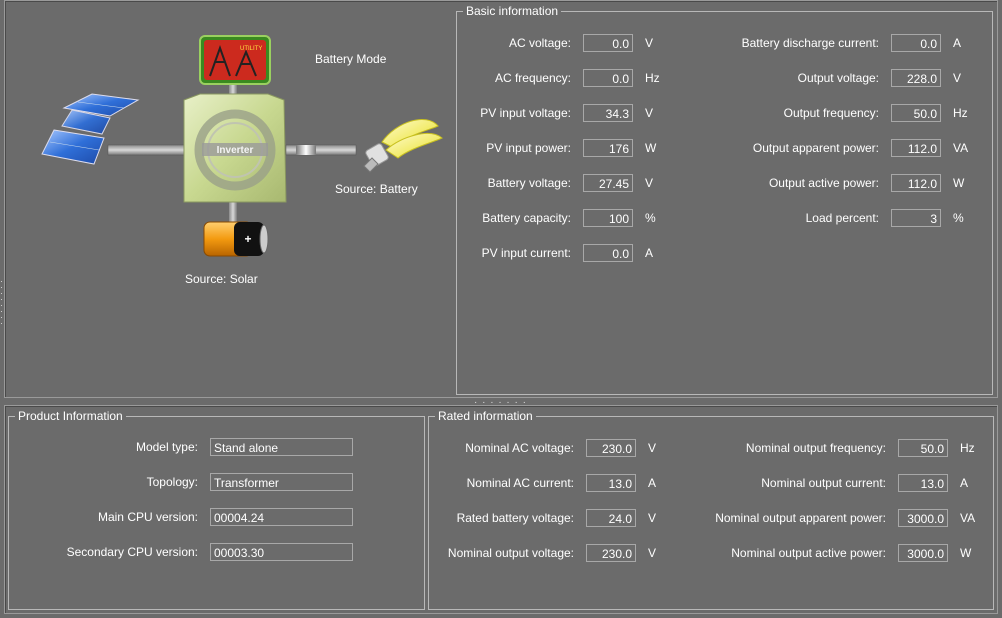 This screenshot has width=1002, height=618. Describe the element at coordinates (923, 518) in the screenshot. I see `nominal-output-apparent-power-value: 3000.0` at that location.